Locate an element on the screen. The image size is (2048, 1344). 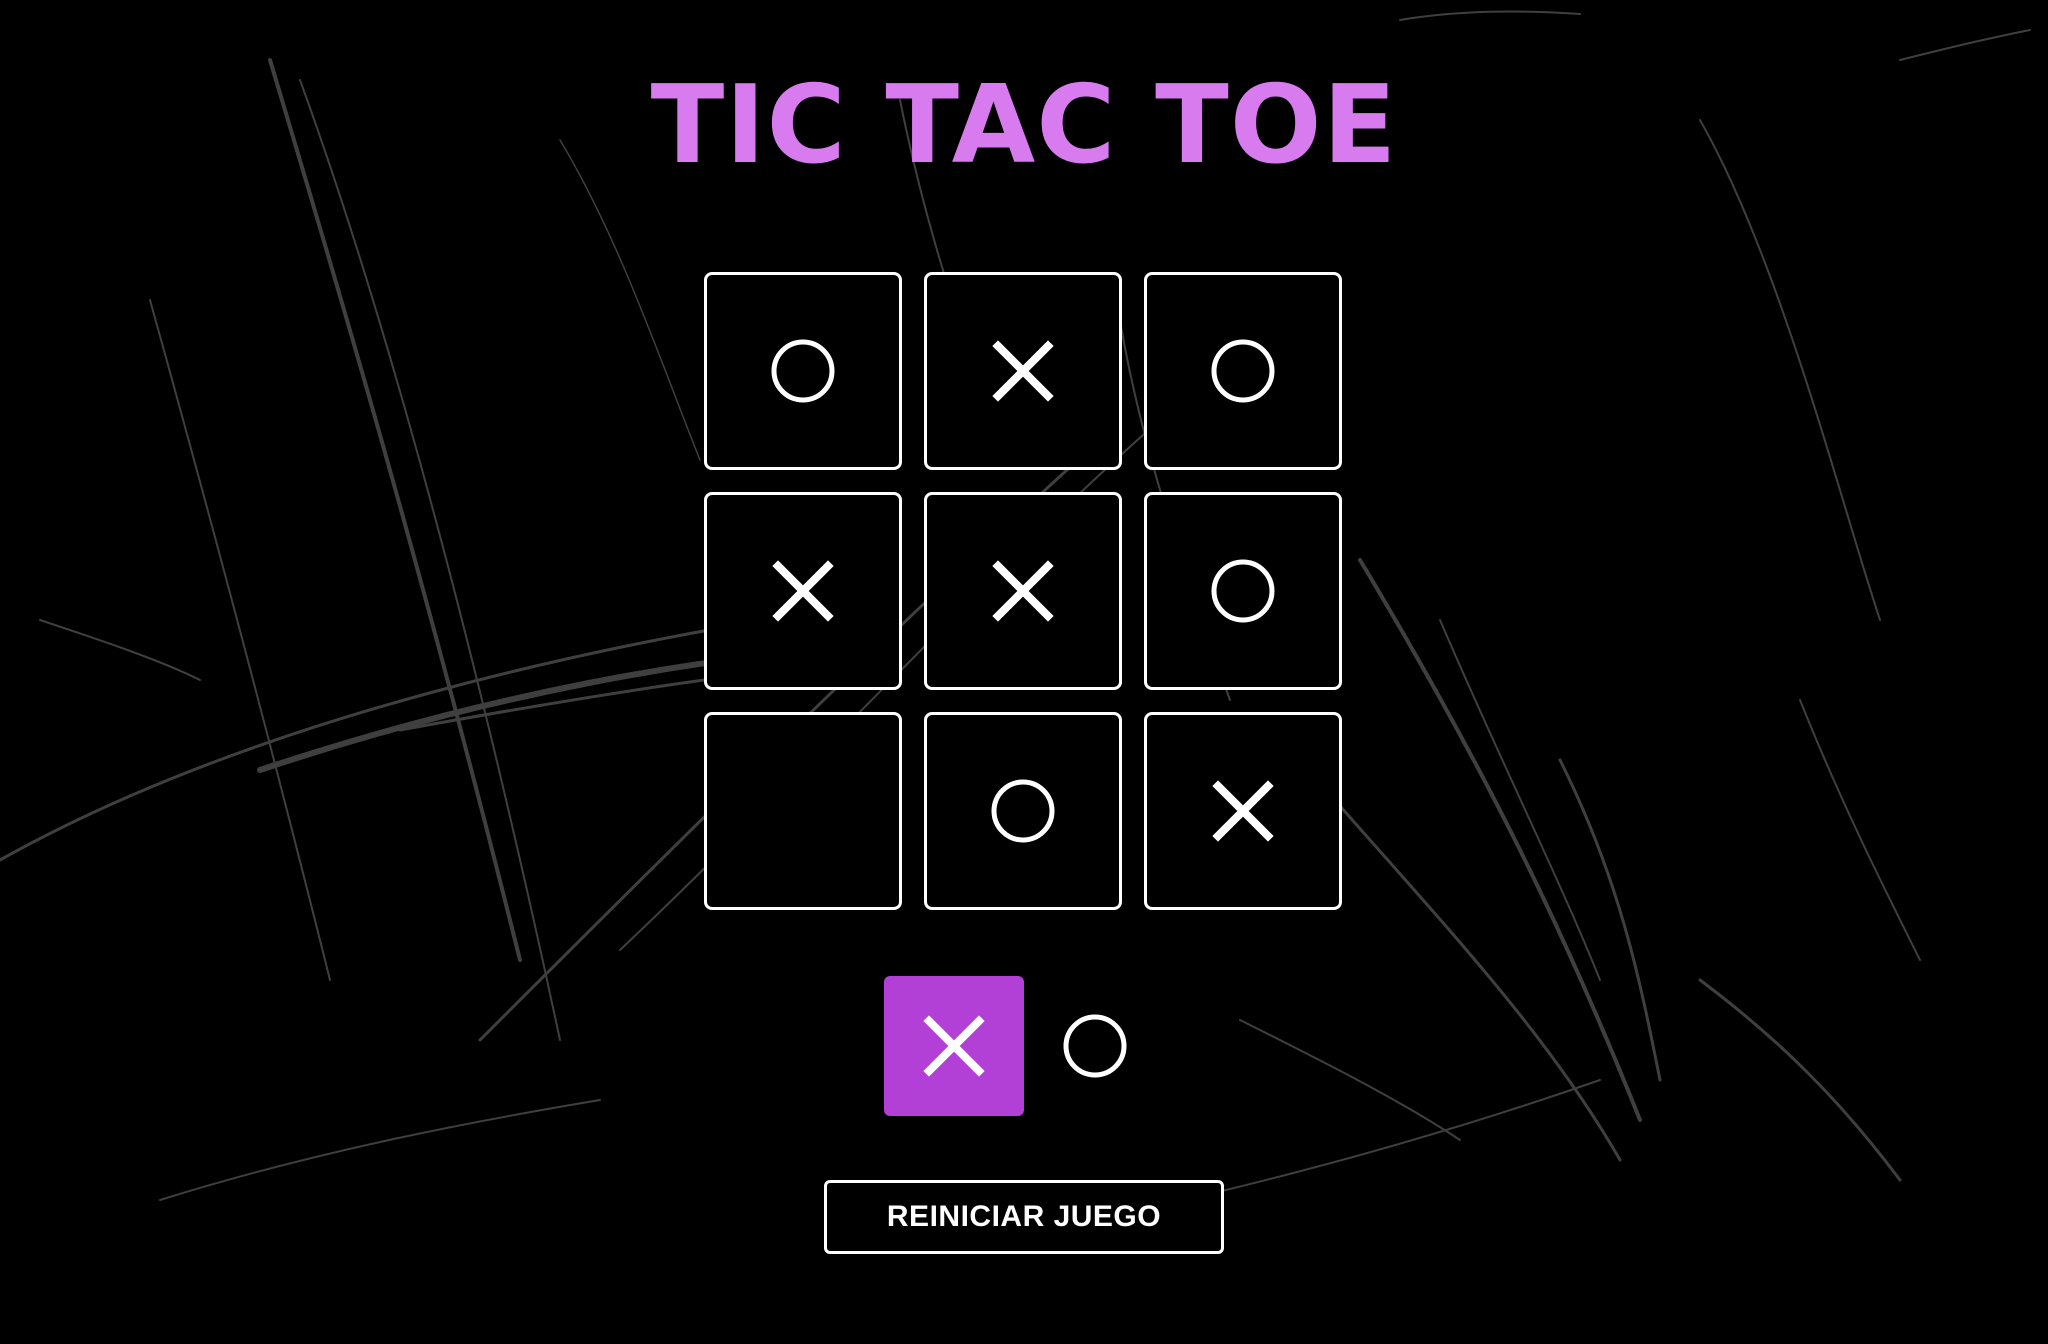
turn-indicator is located at coordinates (1007, 1046).